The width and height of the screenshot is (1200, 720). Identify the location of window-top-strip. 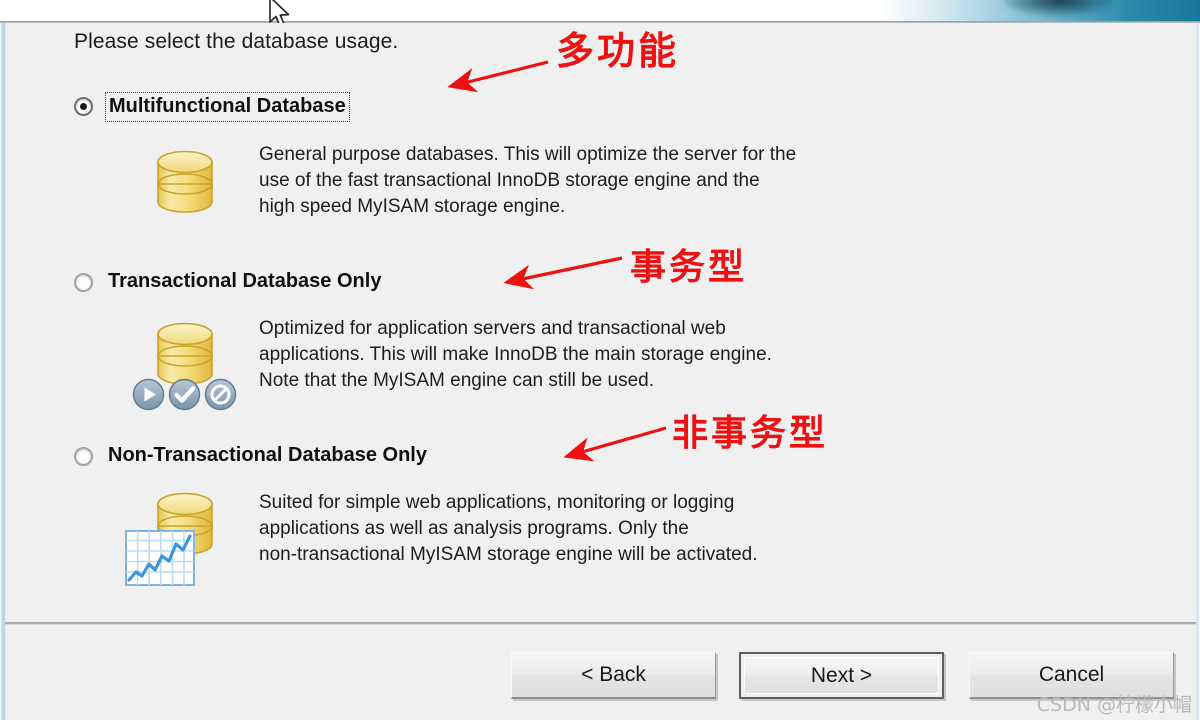
(600, 11).